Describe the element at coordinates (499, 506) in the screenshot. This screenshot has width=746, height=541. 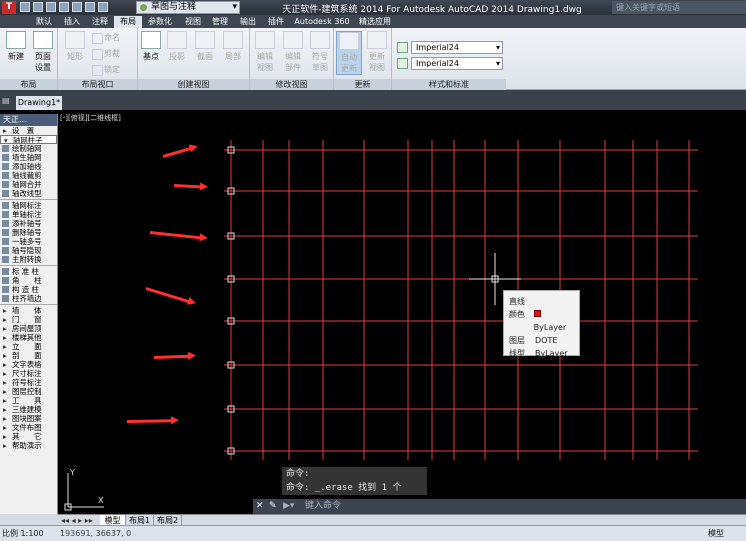
I see `command-line: ✕ ✎ ▶▾ 键入命令` at that location.